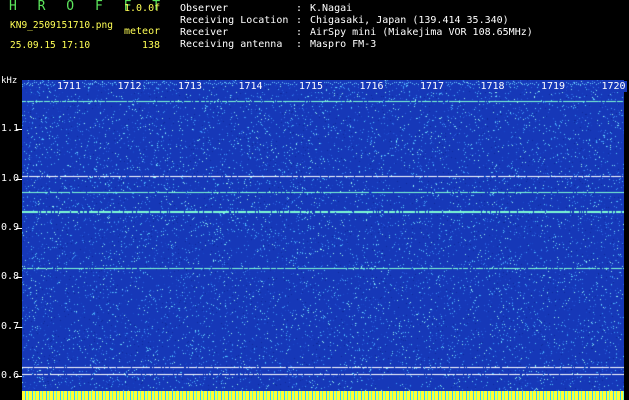 The width and height of the screenshot is (629, 400). Describe the element at coordinates (234, 20) in the screenshot. I see `meta-key: Receiving Location` at that location.